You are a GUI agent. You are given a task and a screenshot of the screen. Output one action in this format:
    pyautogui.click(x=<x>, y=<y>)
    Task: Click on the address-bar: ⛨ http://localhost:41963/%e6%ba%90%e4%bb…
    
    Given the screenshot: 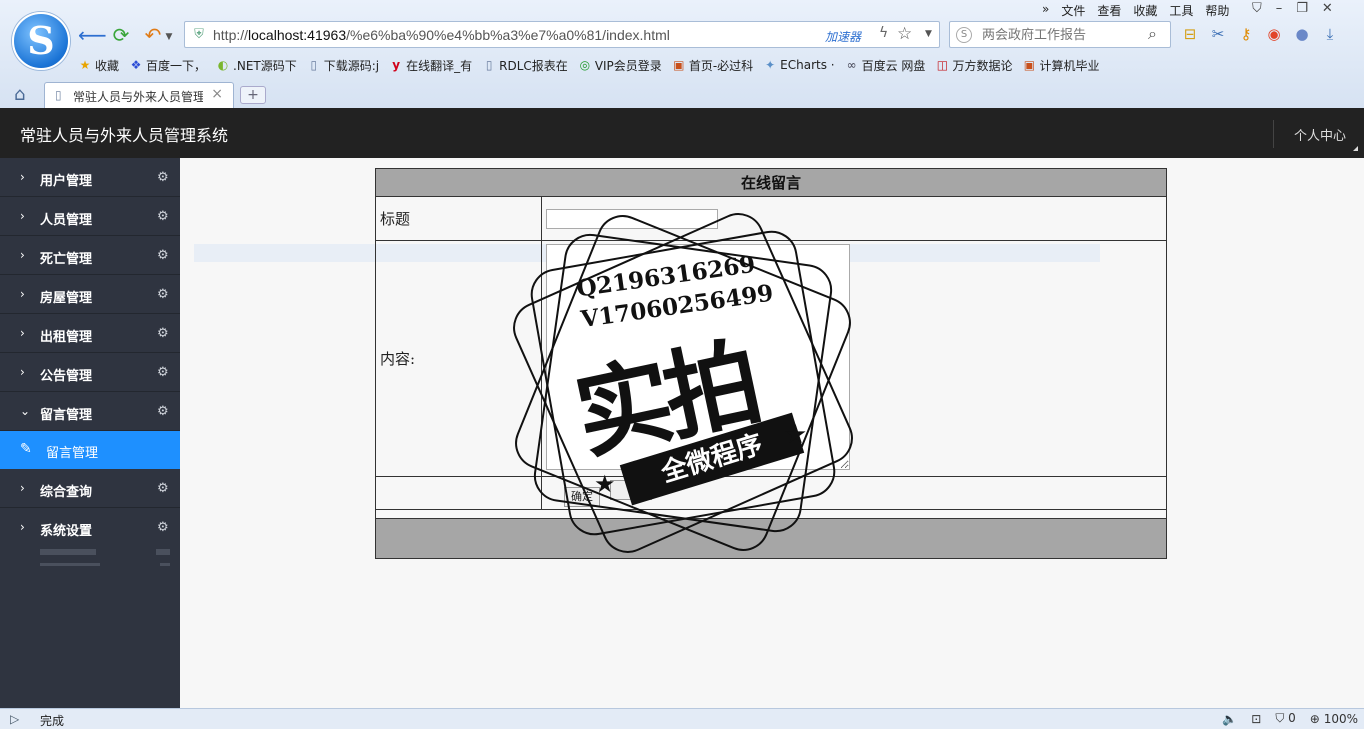 What is the action you would take?
    pyautogui.click(x=562, y=34)
    